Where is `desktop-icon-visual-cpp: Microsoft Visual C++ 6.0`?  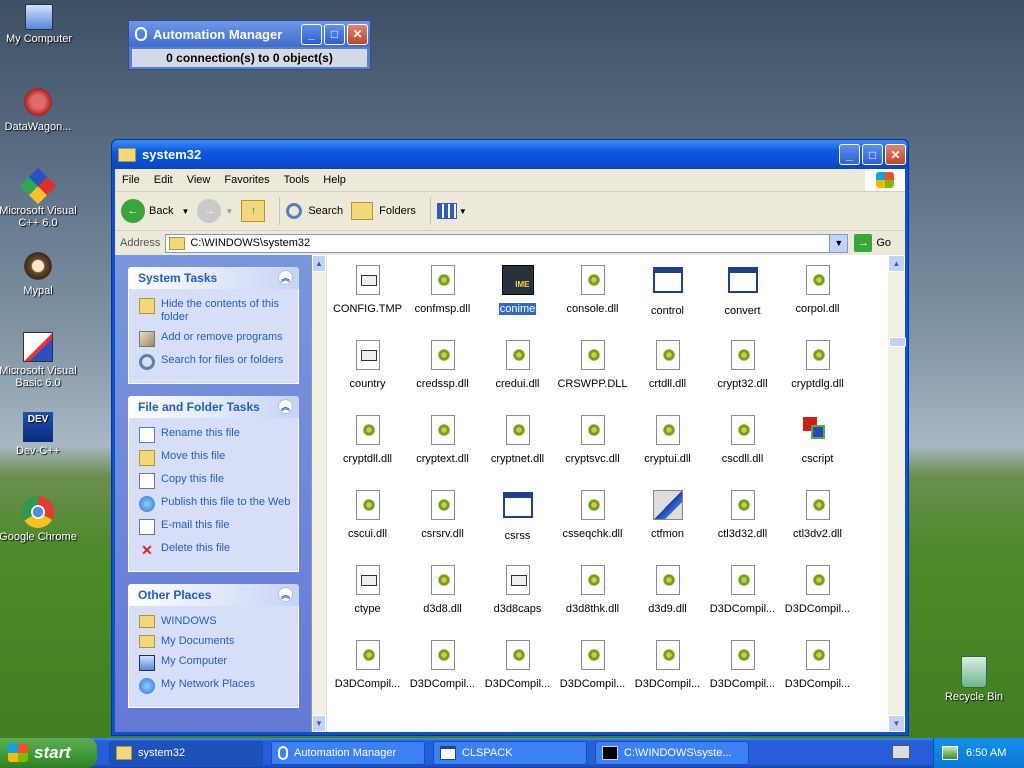 desktop-icon-visual-cpp: Microsoft Visual C++ 6.0 is located at coordinates (39, 198).